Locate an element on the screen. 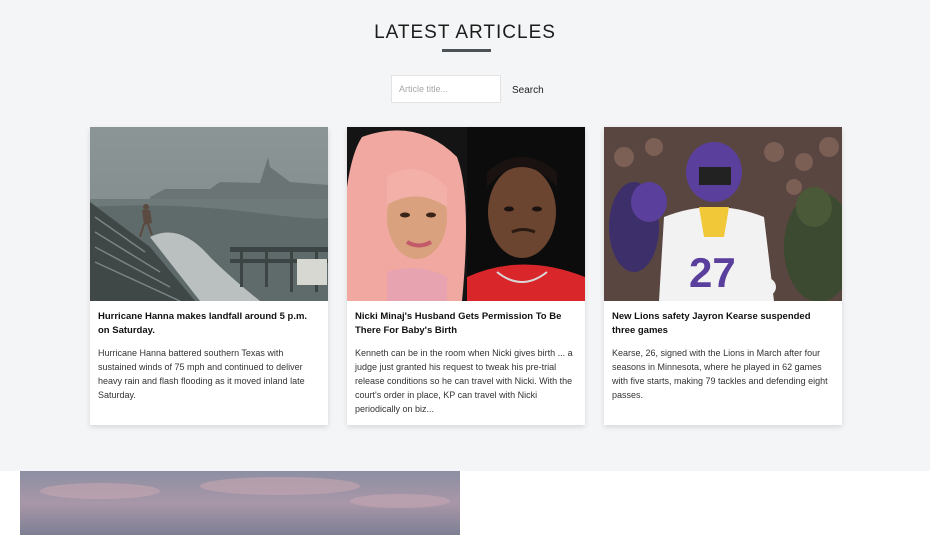  search-input is located at coordinates (446, 89).